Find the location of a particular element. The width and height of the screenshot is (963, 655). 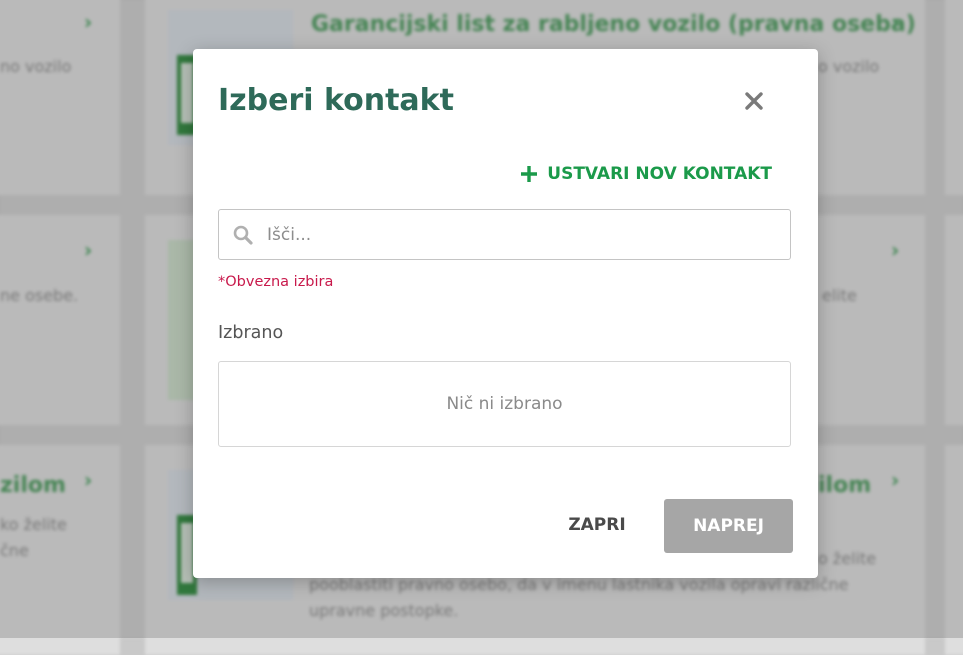

search-field is located at coordinates (504, 234).